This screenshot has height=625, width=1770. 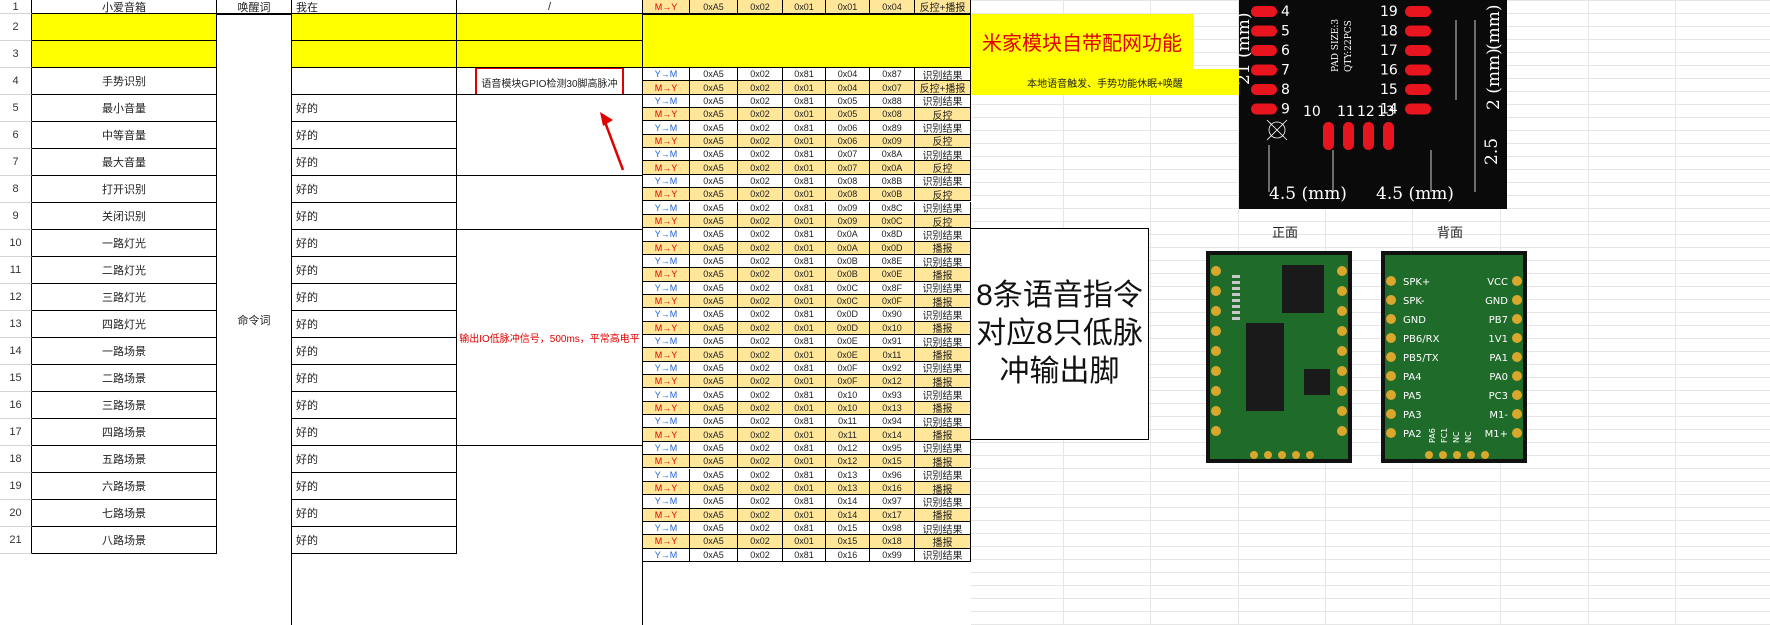 I want to click on command-cell: 四路场景, so click(x=124, y=432).